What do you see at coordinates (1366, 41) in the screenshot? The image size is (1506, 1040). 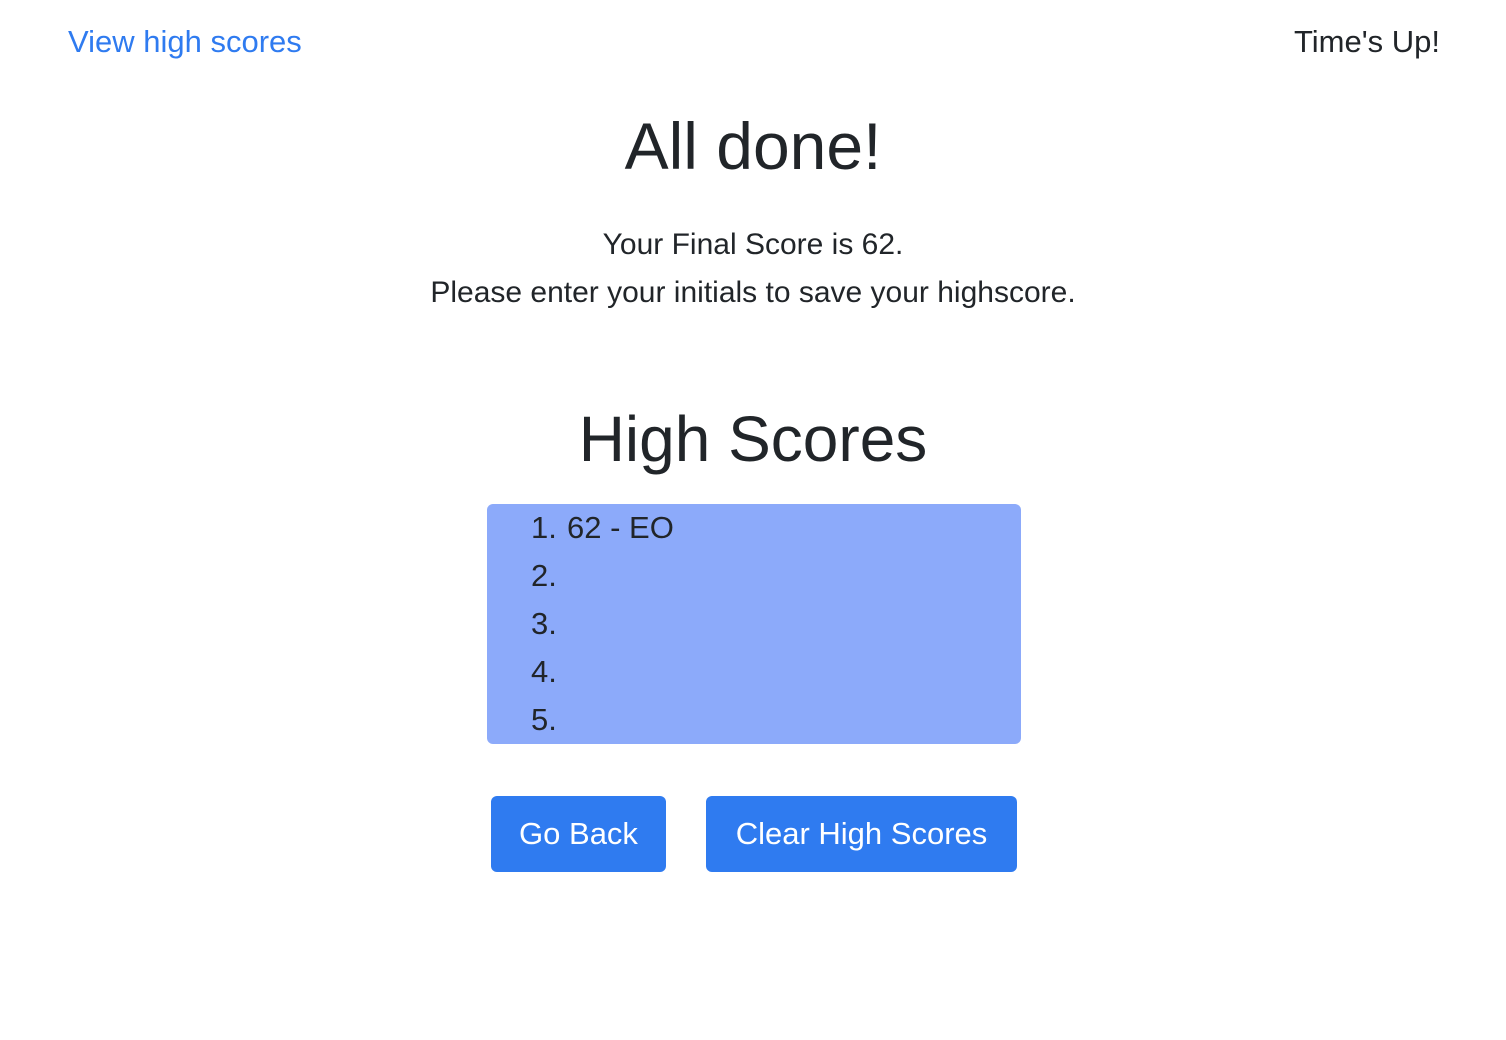 I see `timer-status: Time's Up!` at bounding box center [1366, 41].